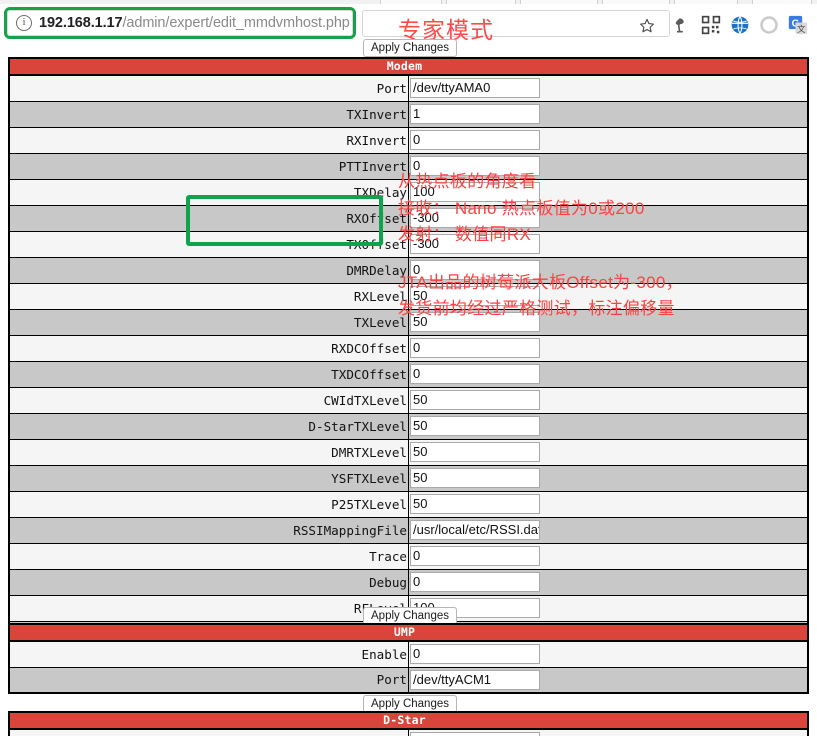 This screenshot has height=736, width=817. I want to click on field-label: D-StarTXLevel, so click(209, 426).